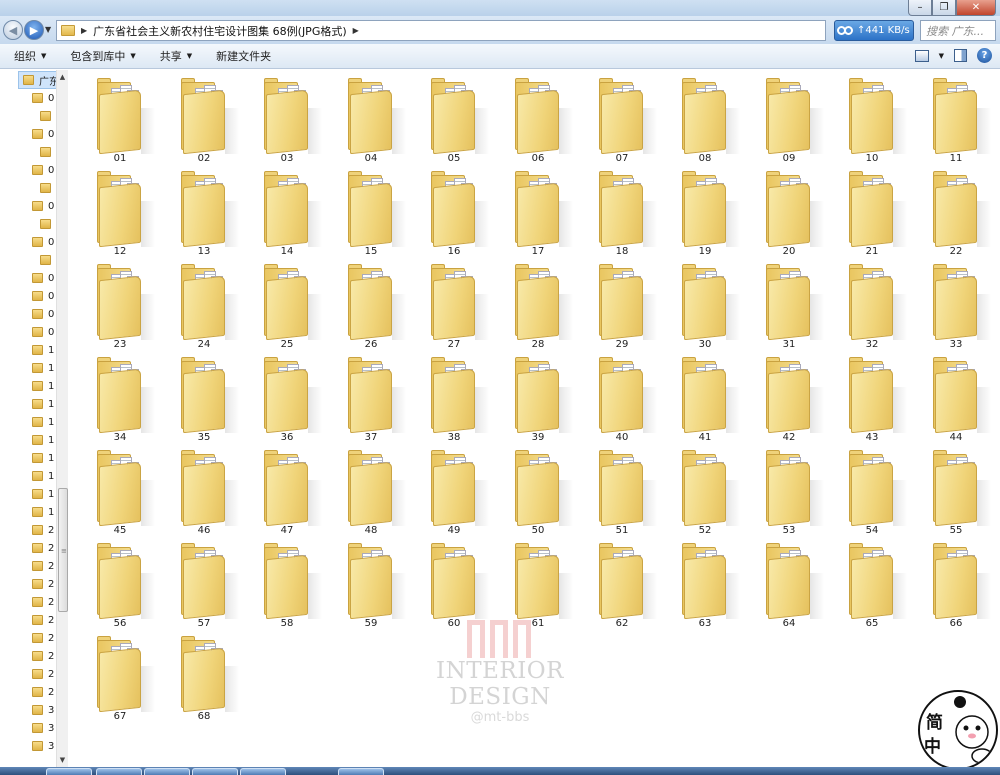  What do you see at coordinates (960, 55) in the screenshot?
I see `preview-pane-icon` at bounding box center [960, 55].